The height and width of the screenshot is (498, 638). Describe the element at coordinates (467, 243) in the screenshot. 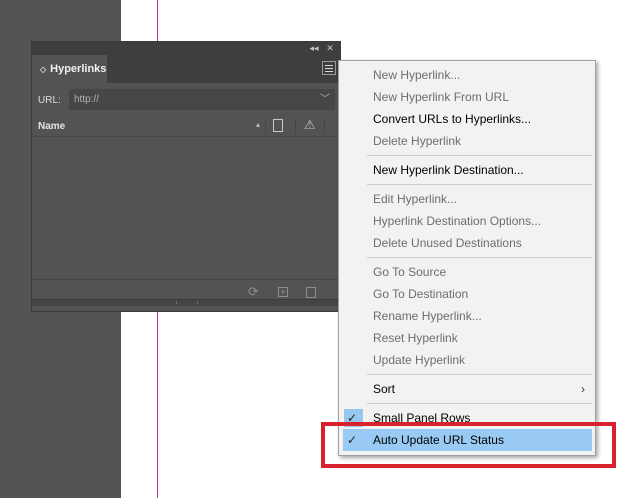

I see `menu-item-delete-unused-destinations: Delete Unused Destinations` at that location.